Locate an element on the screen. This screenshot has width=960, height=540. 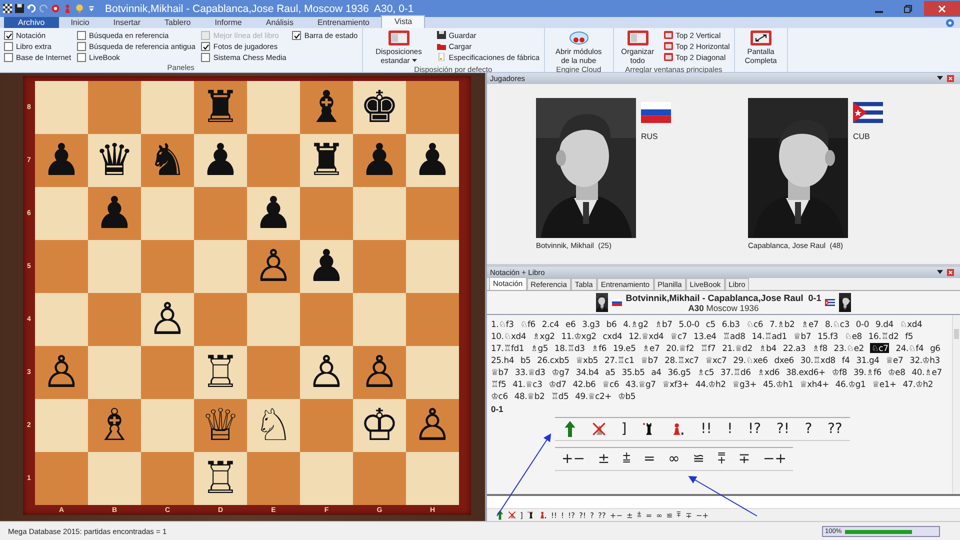
move-link: 6.b3 is located at coordinates (731, 324).